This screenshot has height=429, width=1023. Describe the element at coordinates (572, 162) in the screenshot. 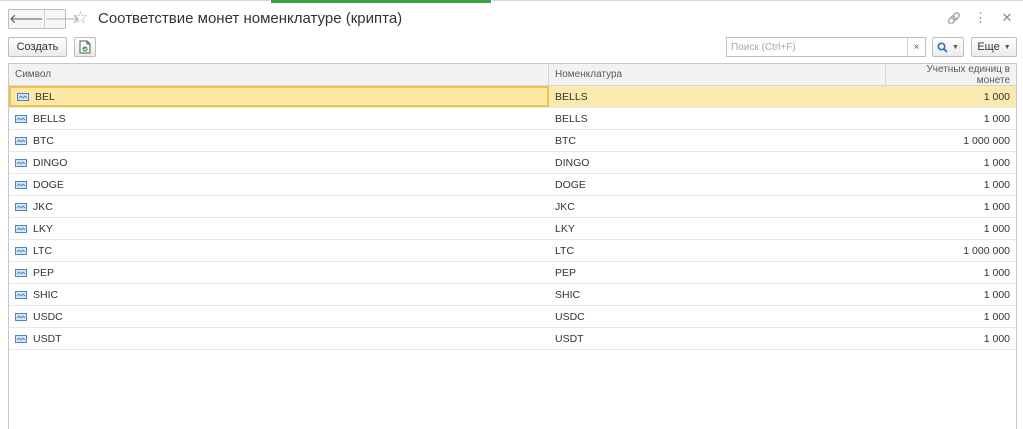

I see `cell-nomenclature: DINGO` at that location.